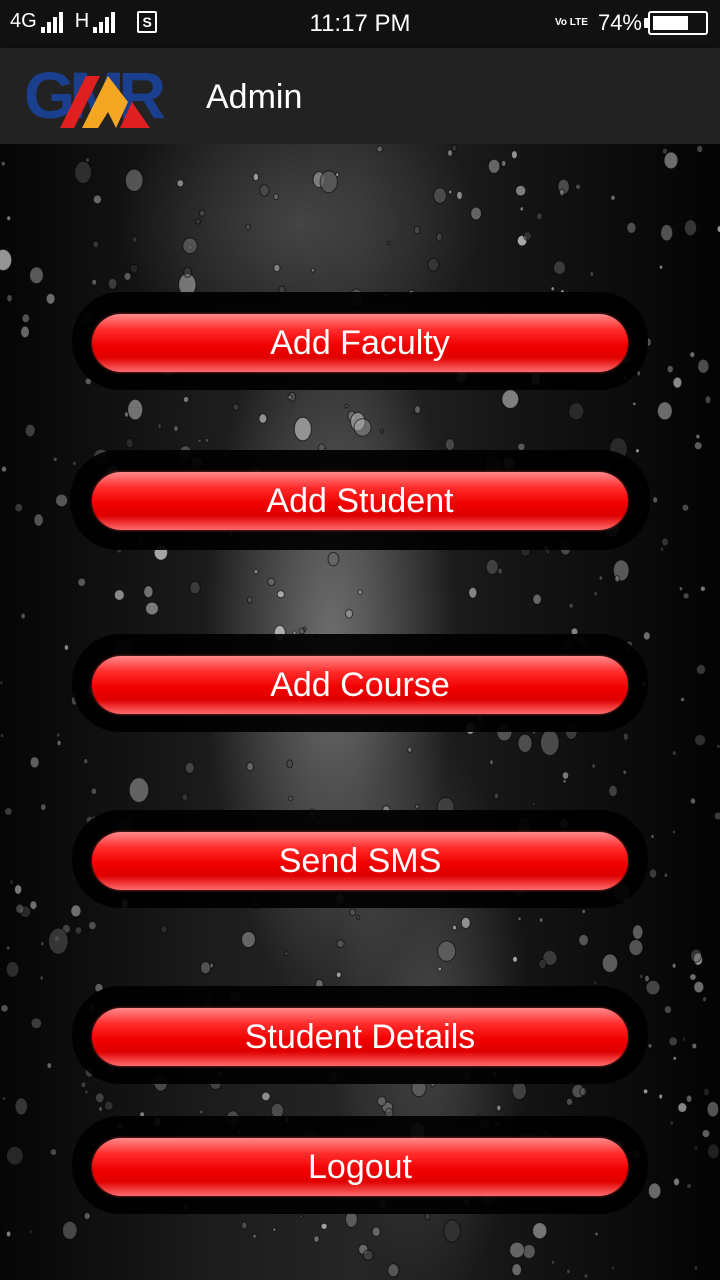 Image resolution: width=720 pixels, height=1280 pixels. Describe the element at coordinates (676, 23) in the screenshot. I see `battery-icon` at that location.